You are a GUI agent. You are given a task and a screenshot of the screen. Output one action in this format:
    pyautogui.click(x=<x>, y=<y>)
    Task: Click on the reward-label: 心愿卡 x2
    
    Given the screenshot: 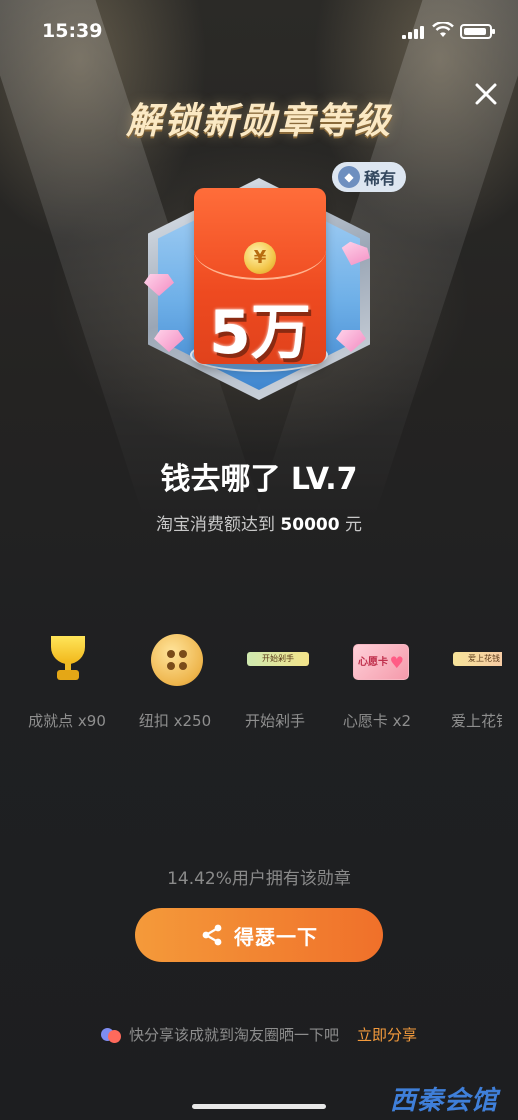 What is the action you would take?
    pyautogui.click(x=377, y=721)
    